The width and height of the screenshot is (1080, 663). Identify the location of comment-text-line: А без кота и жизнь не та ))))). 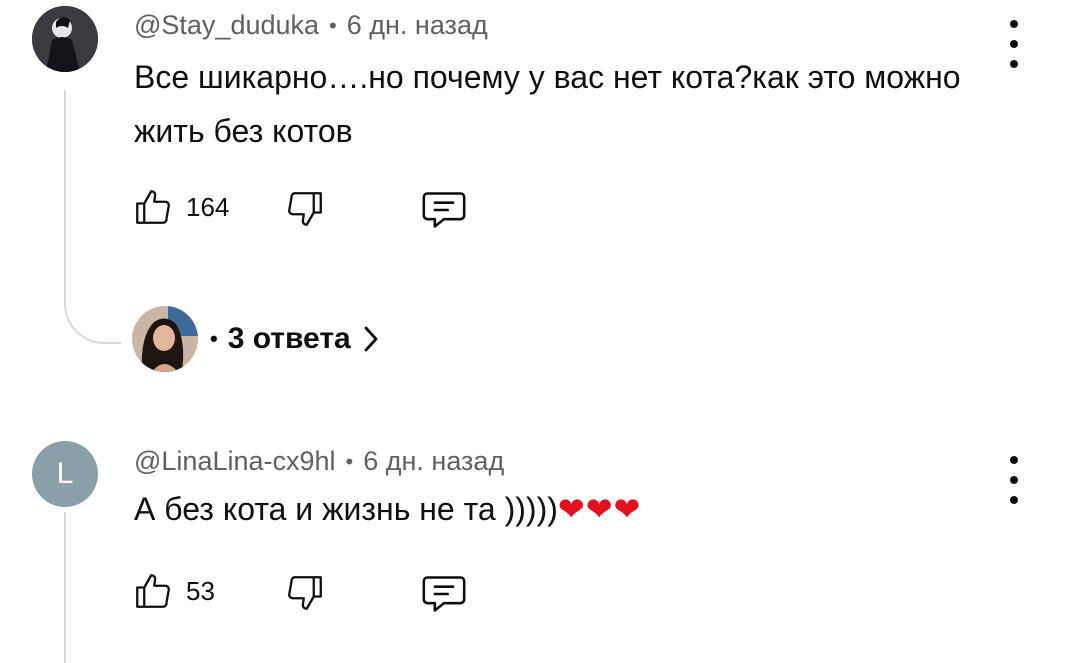
(346, 509).